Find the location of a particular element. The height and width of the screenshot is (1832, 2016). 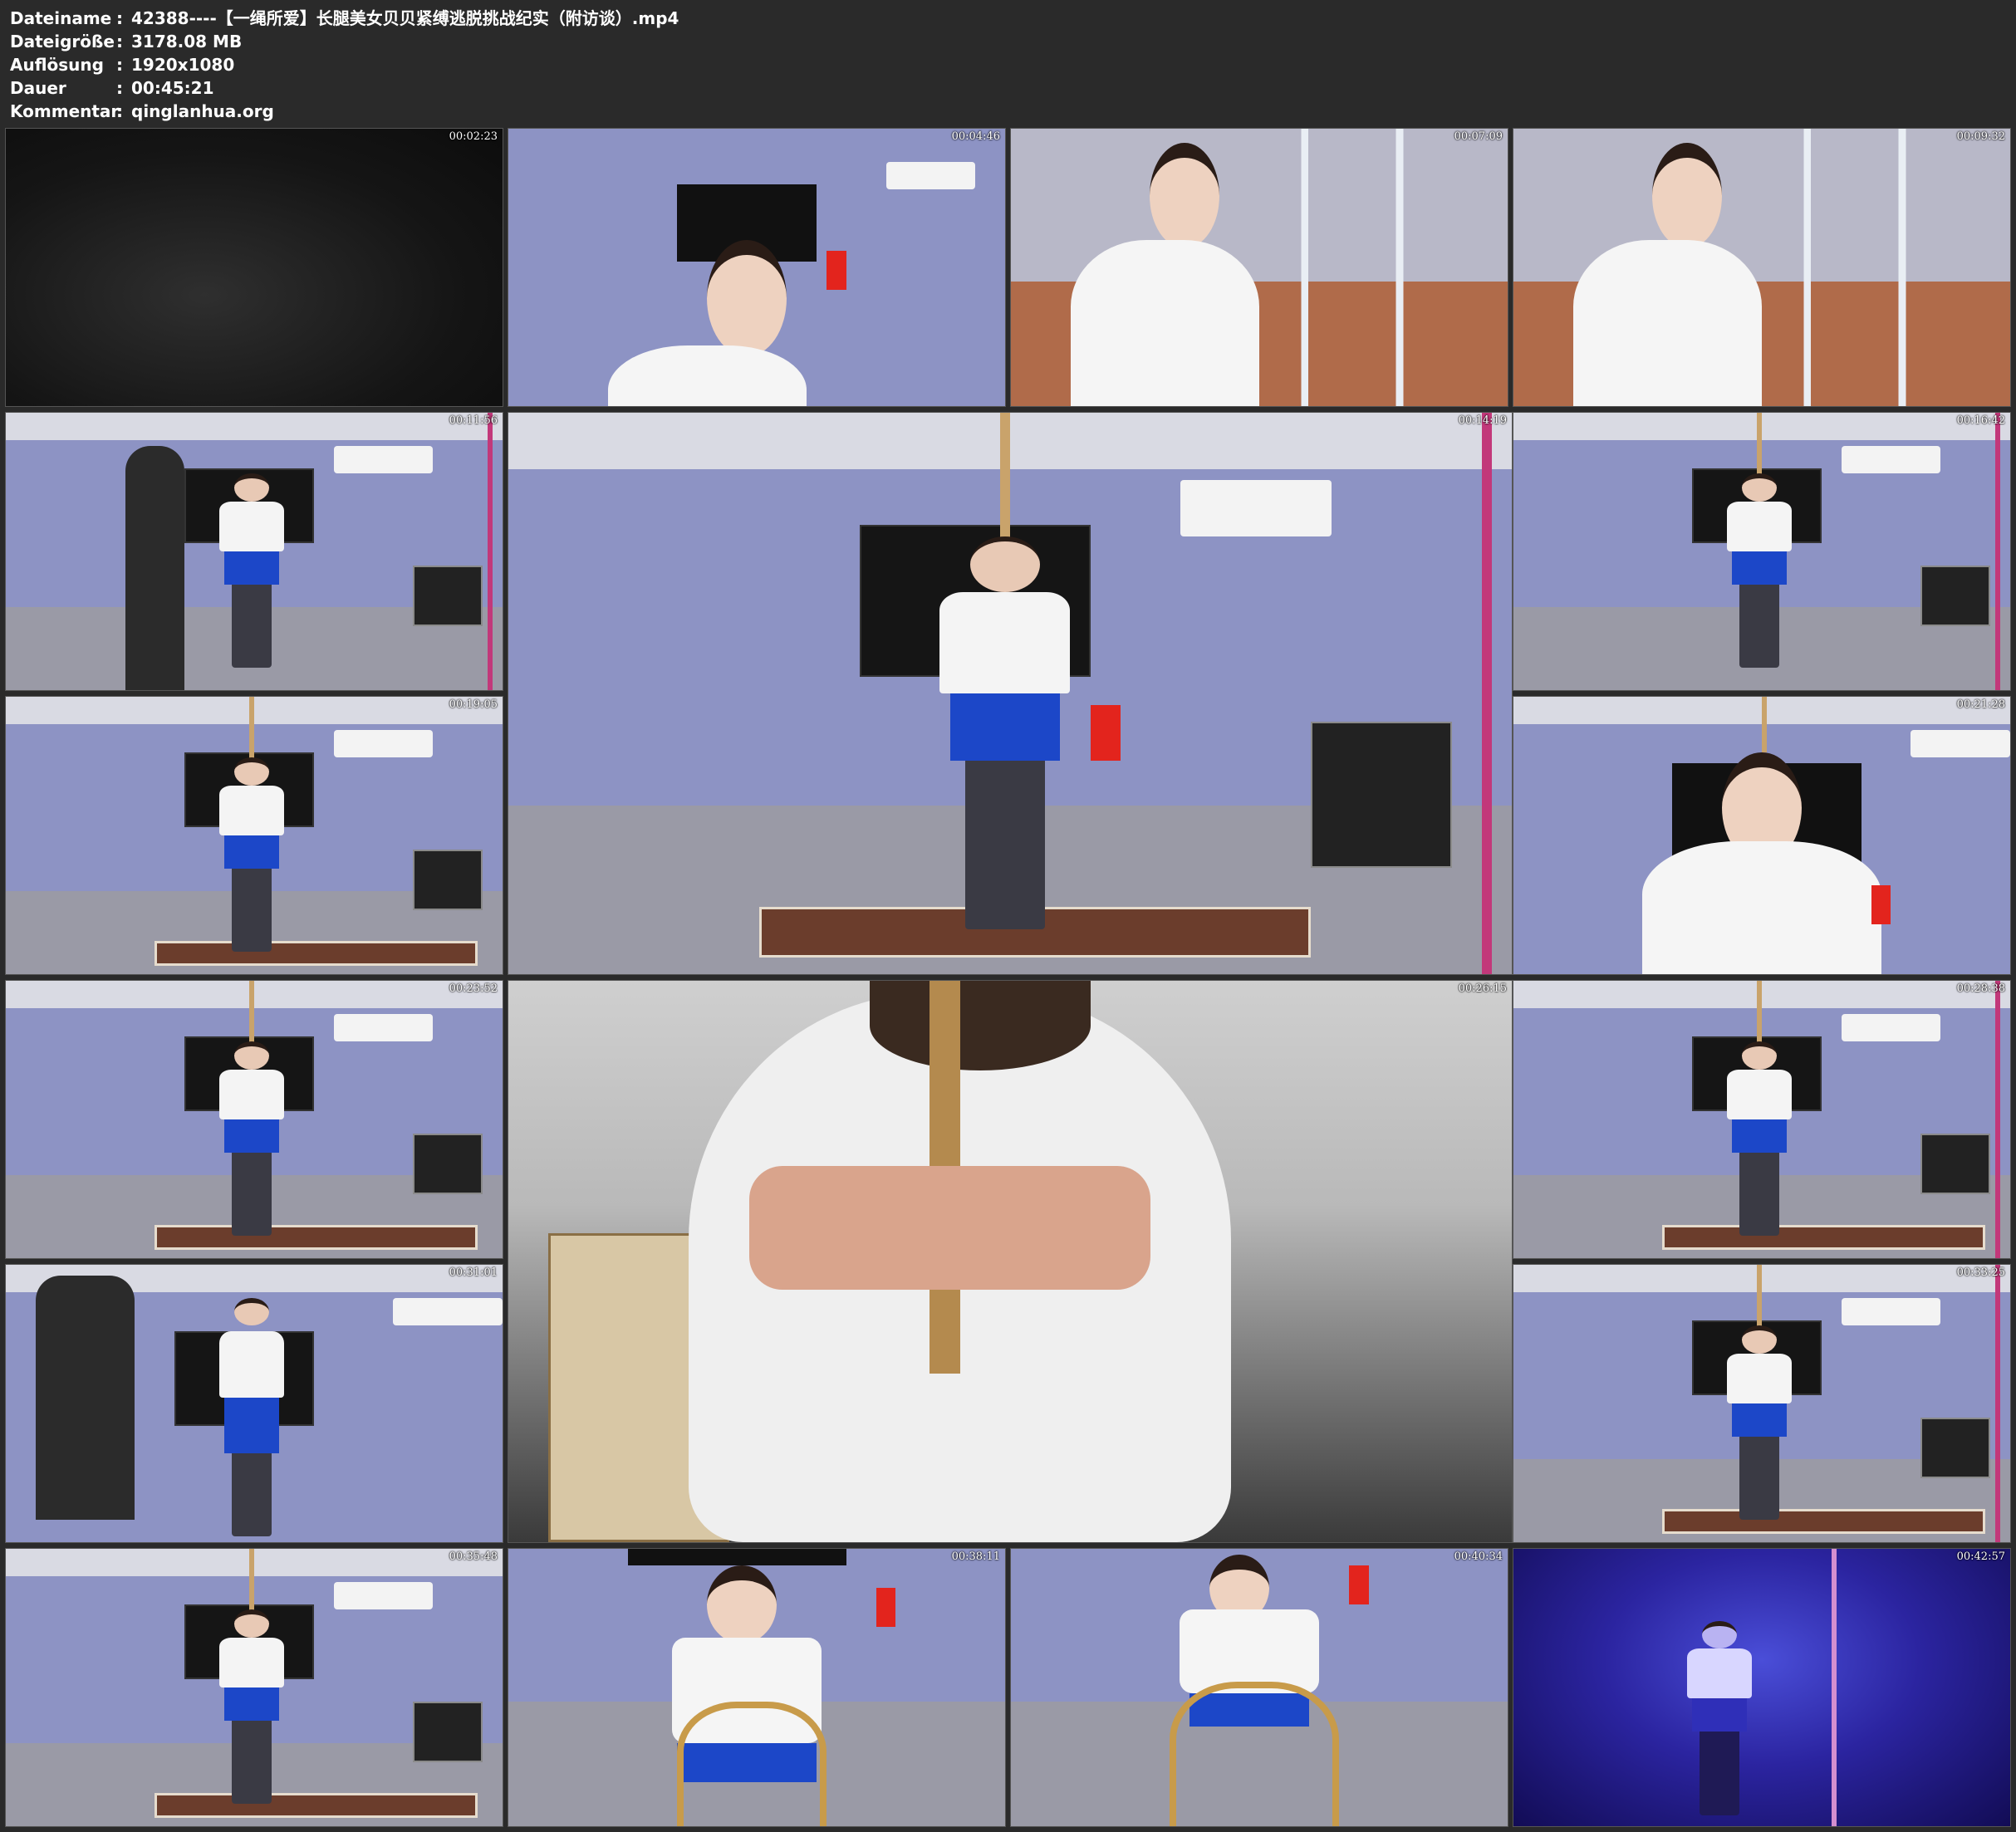

thumbnail-13: 00:31:01 is located at coordinates (254, 1403).